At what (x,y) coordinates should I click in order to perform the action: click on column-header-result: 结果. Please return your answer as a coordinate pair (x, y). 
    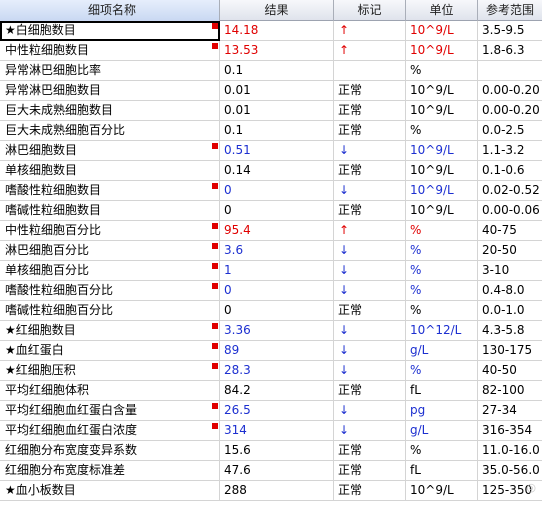
    Looking at the image, I should click on (277, 10).